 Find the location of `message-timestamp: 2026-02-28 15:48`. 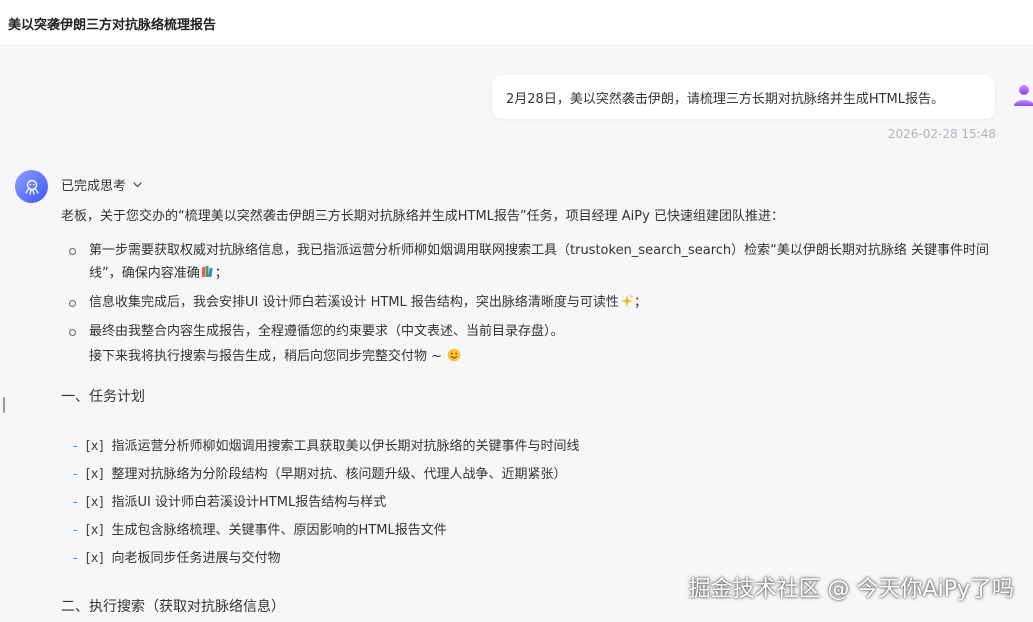

message-timestamp: 2026-02-28 15:48 is located at coordinates (941, 134).